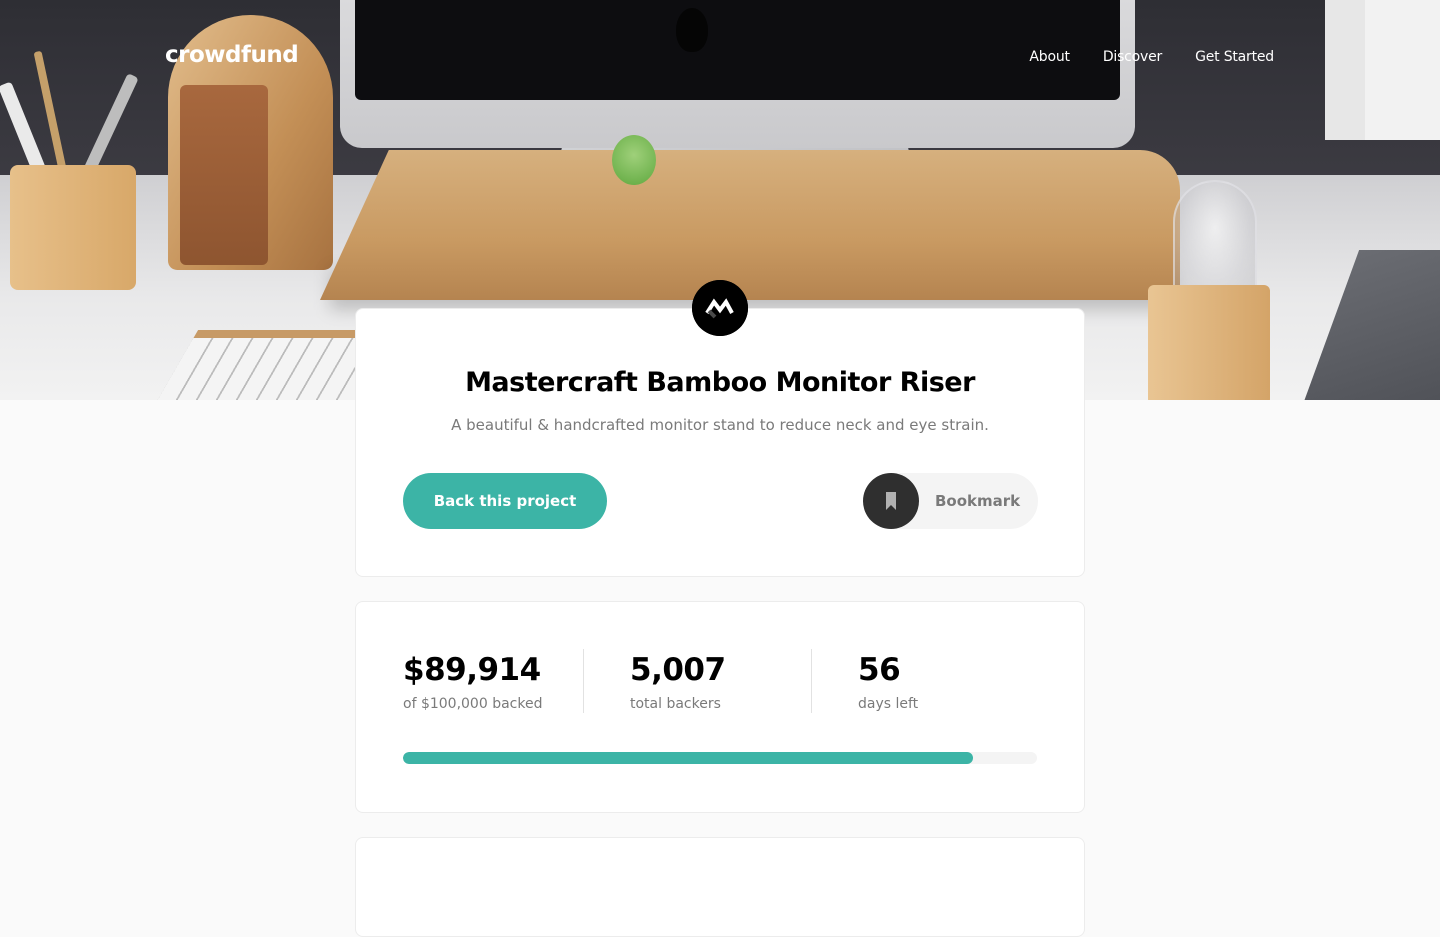 This screenshot has width=1440, height=937. I want to click on stat-backers-label: total backers, so click(675, 704).